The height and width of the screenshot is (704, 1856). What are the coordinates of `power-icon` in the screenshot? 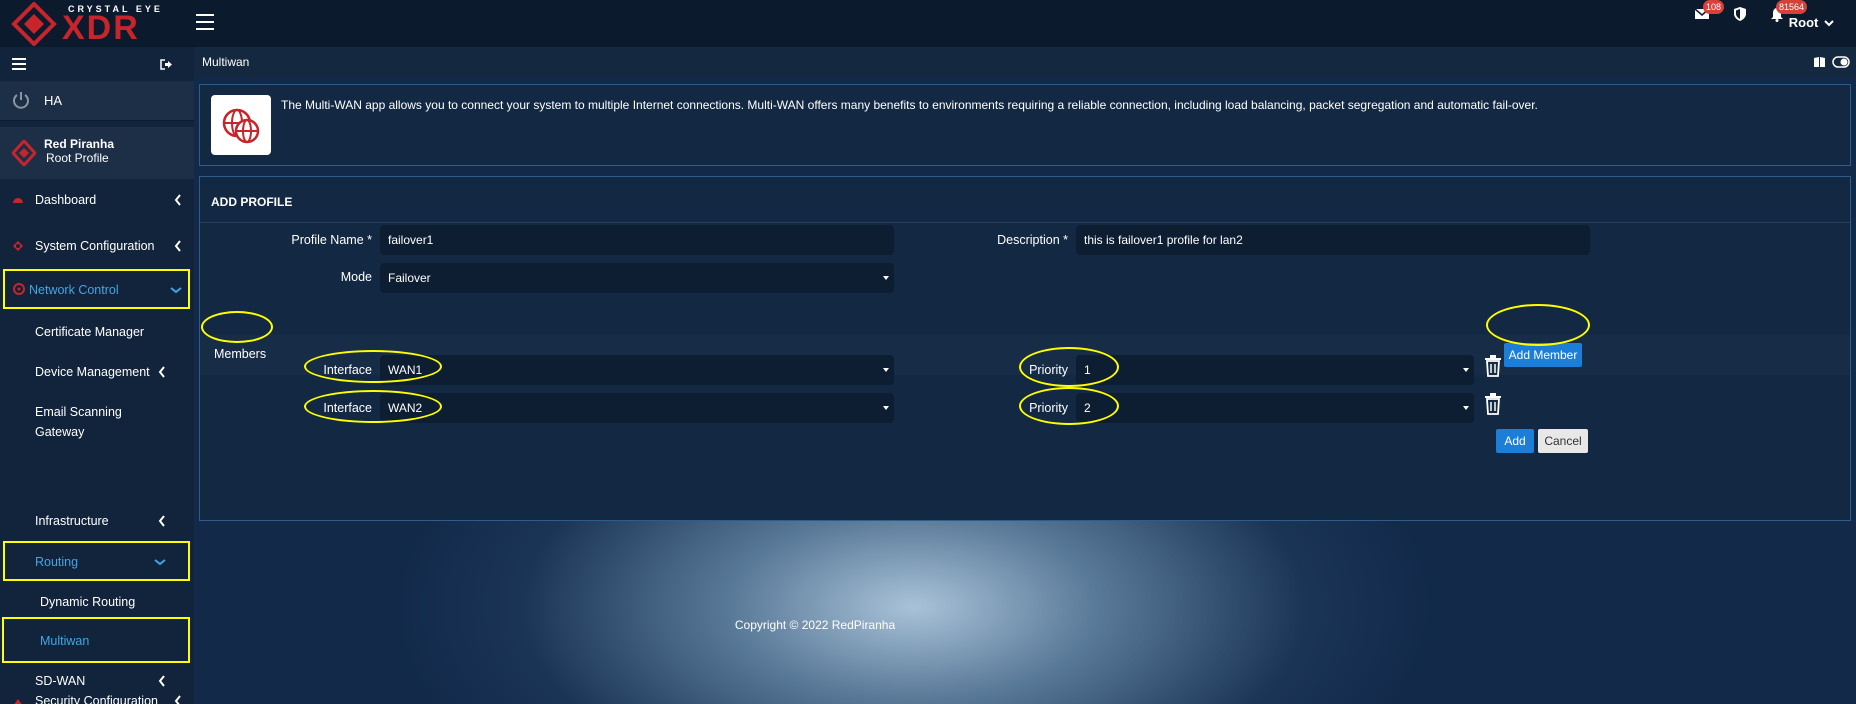 It's located at (21, 100).